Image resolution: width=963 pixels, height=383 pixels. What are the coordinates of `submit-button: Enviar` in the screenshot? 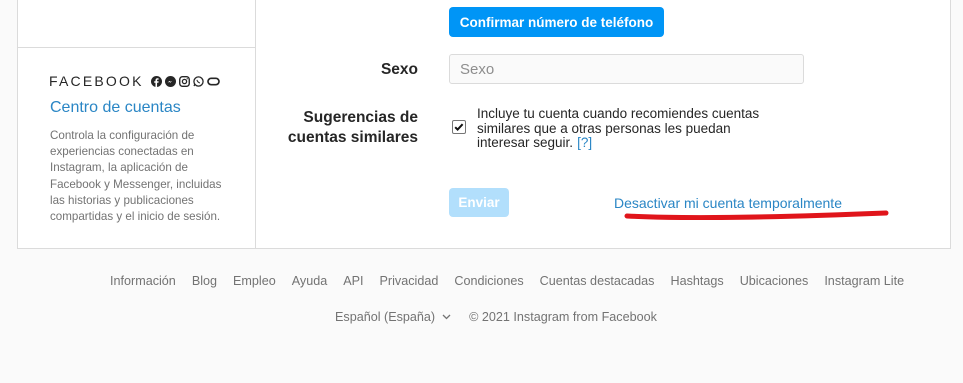 It's located at (479, 202).